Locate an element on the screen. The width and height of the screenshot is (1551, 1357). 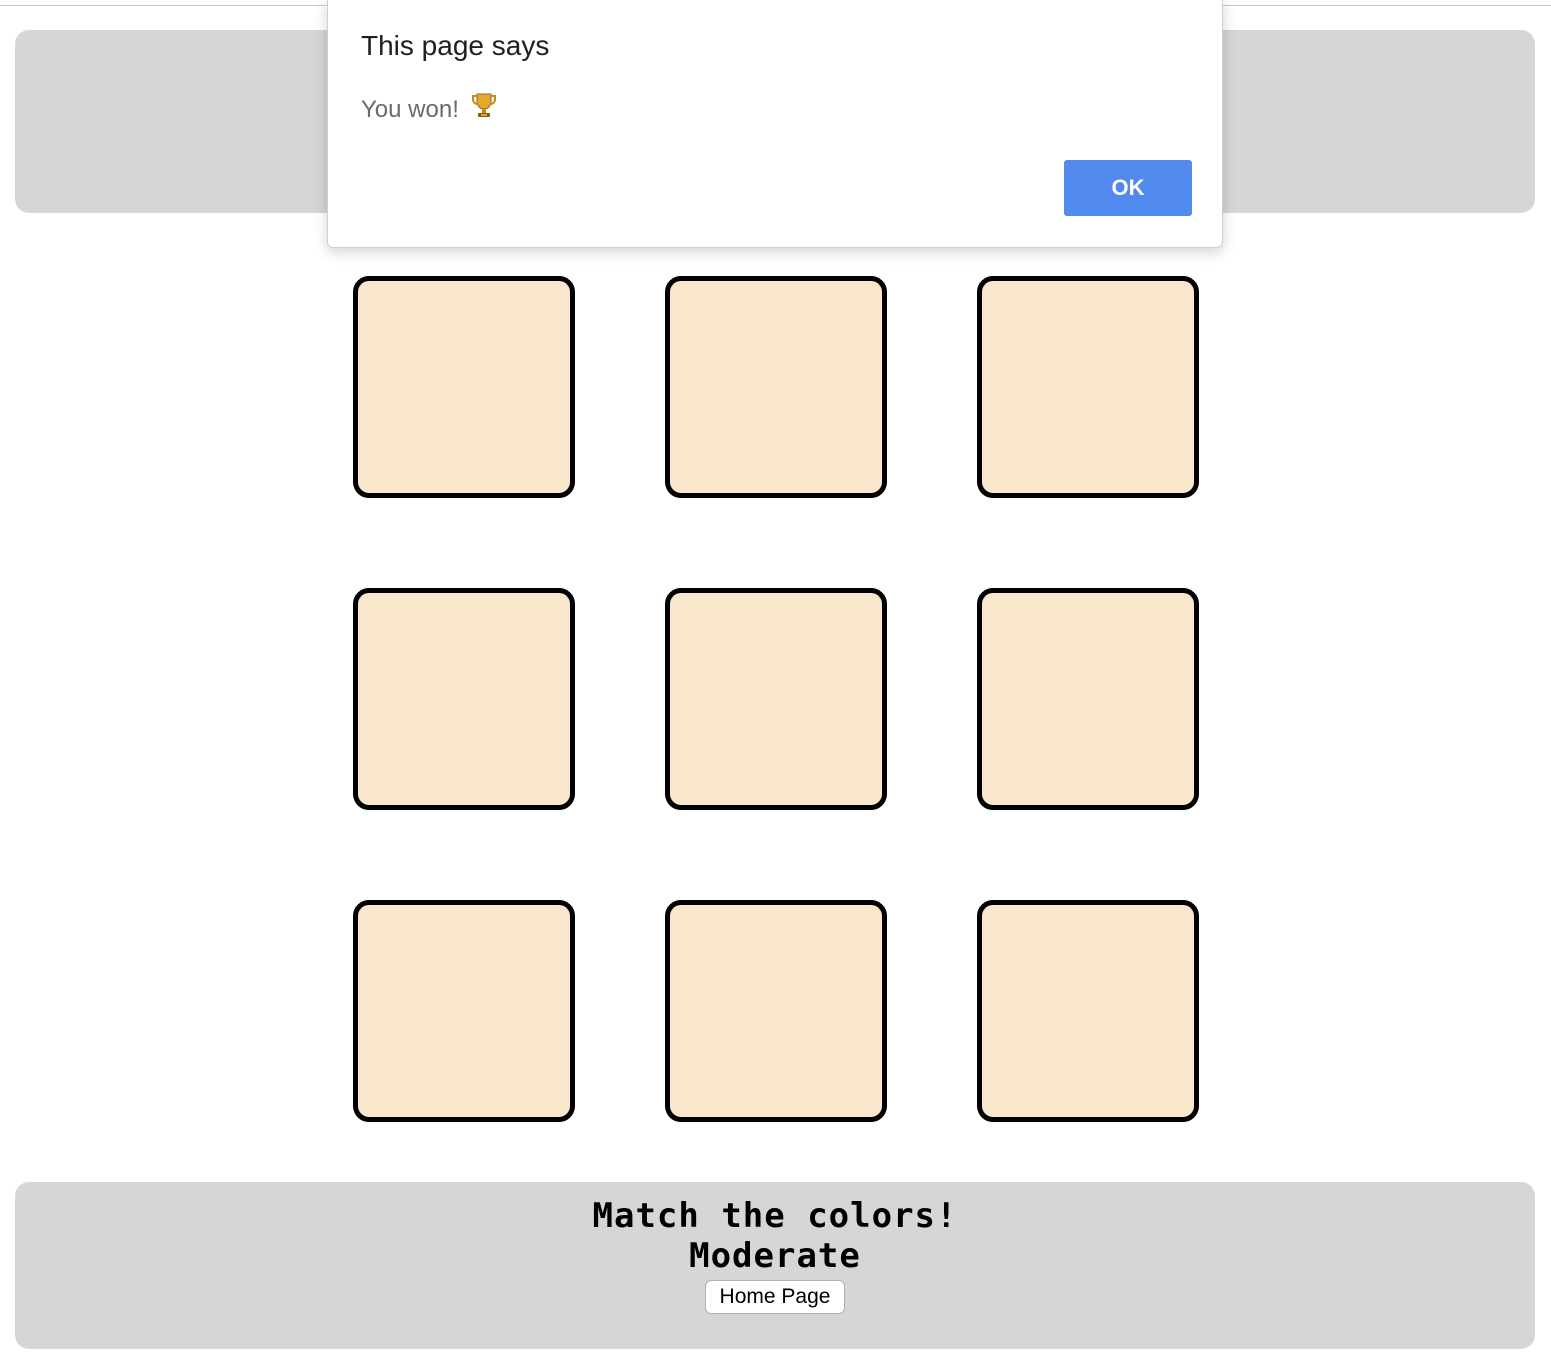
dialog-title: This page says is located at coordinates (455, 45).